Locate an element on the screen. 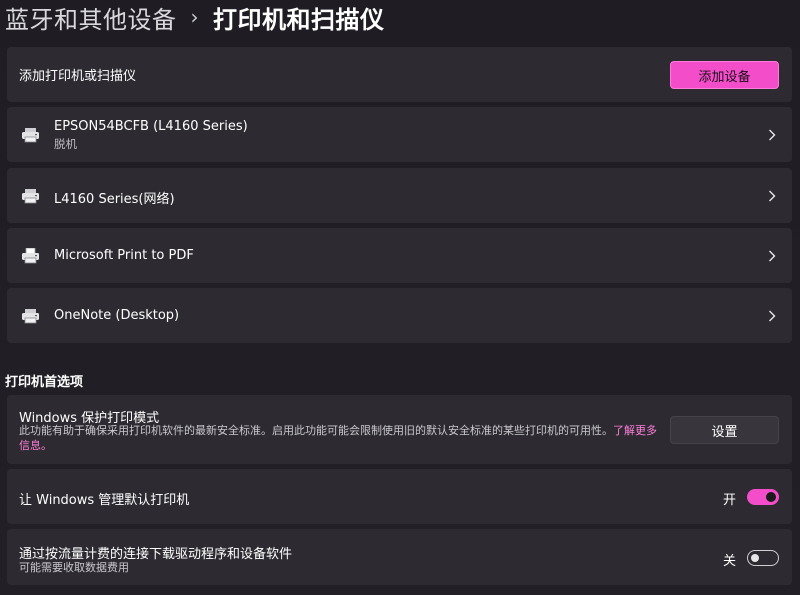 Image resolution: width=800 pixels, height=595 pixels. metered-download-toggle is located at coordinates (763, 558).